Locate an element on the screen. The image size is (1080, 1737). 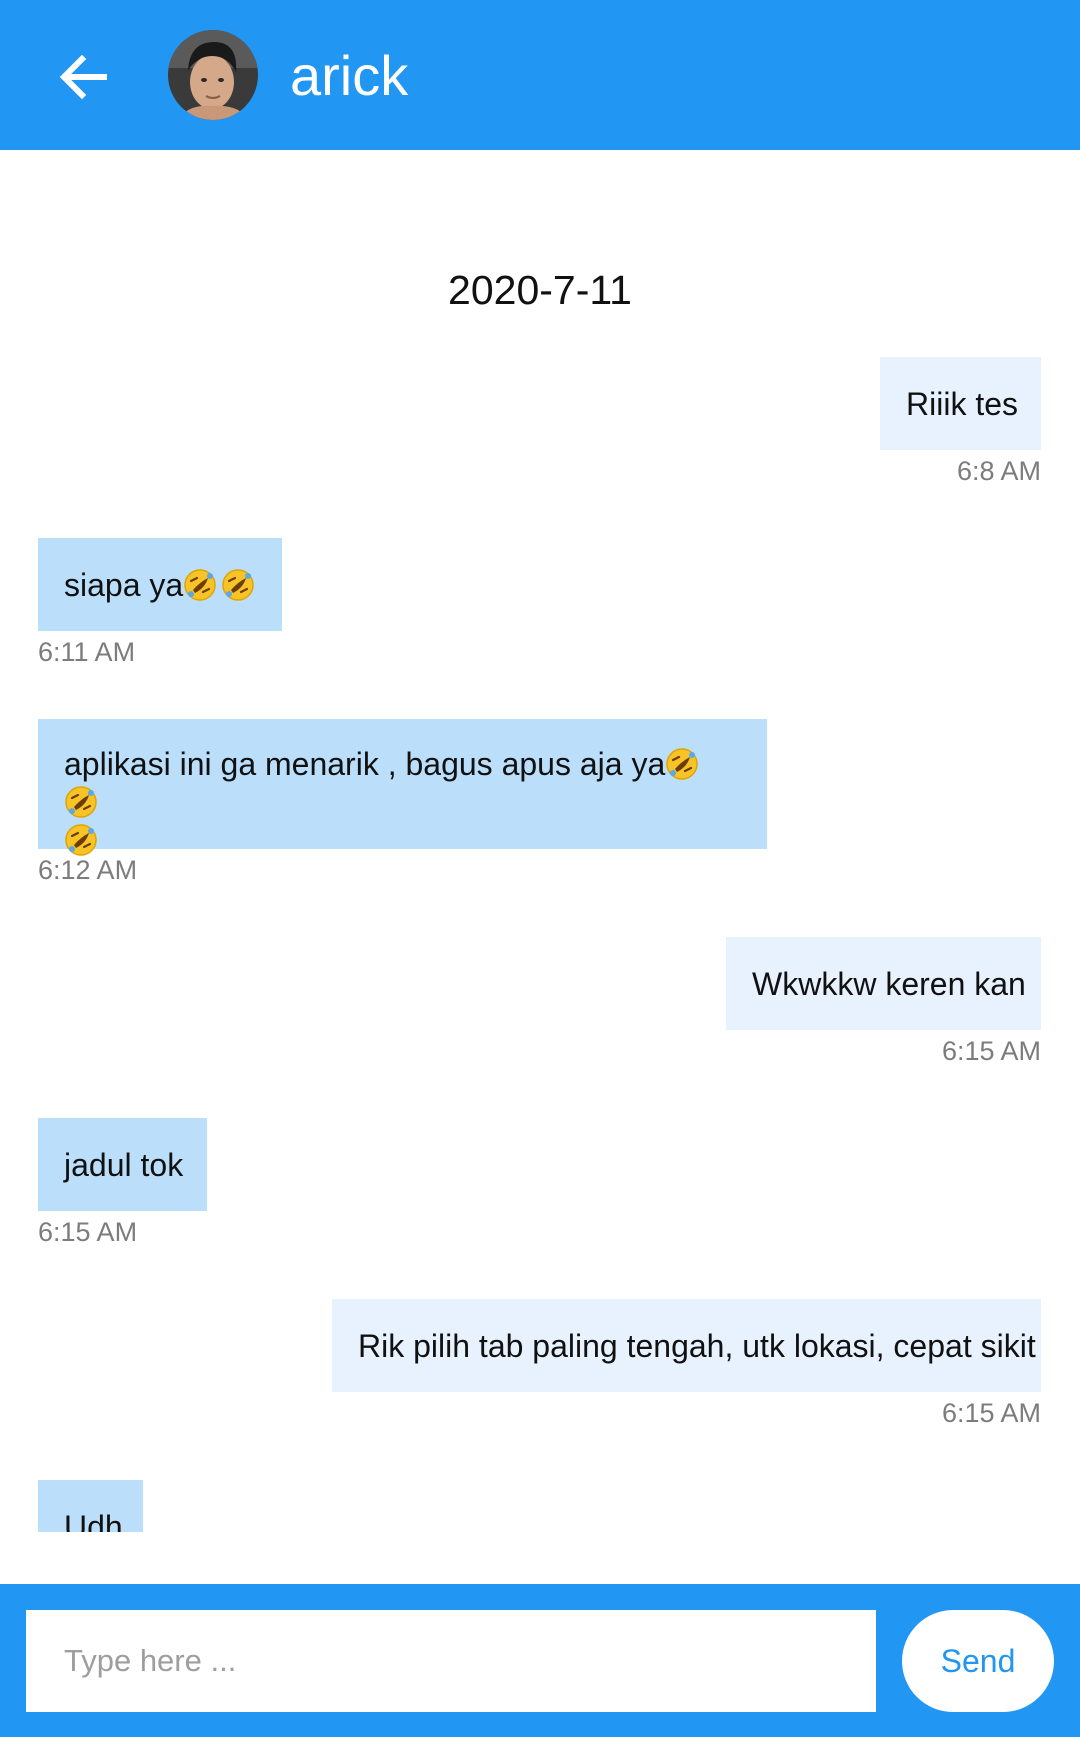
message-text: Wkwkkw keren kan is located at coordinates (889, 984).